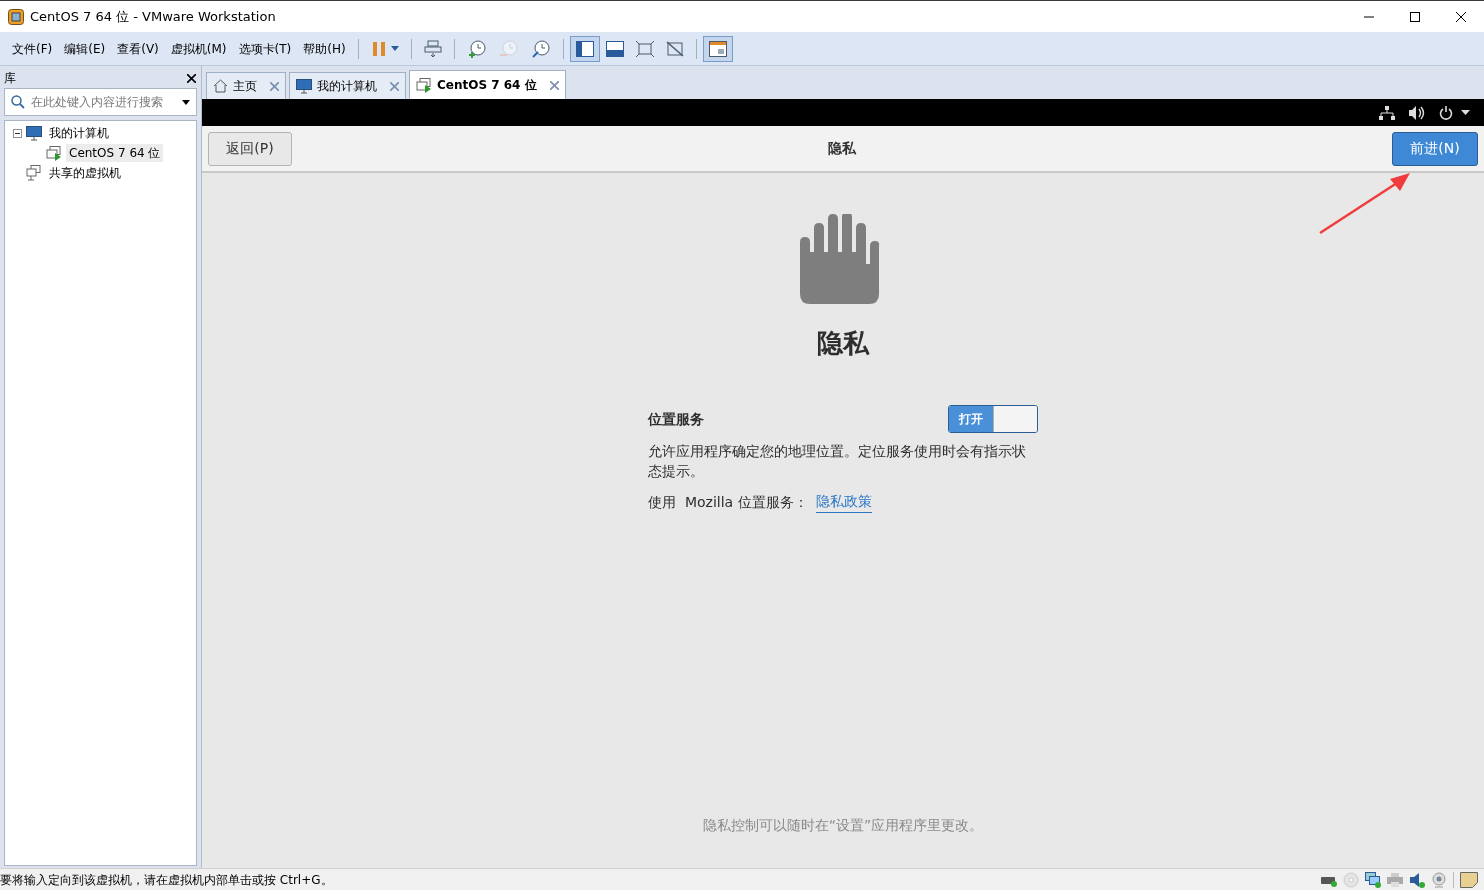 This screenshot has height=890, width=1484. I want to click on footer-note: 隐私控制可以随时在“设置”应用程序里更改。, so click(843, 825).